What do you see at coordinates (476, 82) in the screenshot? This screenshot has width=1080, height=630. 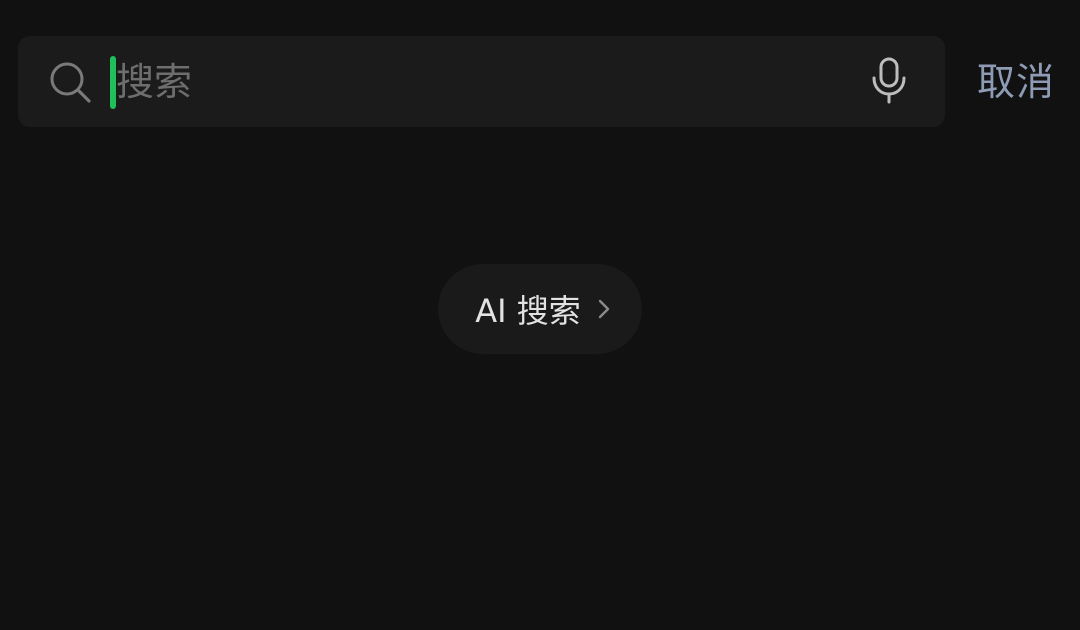 I see `search-input` at bounding box center [476, 82].